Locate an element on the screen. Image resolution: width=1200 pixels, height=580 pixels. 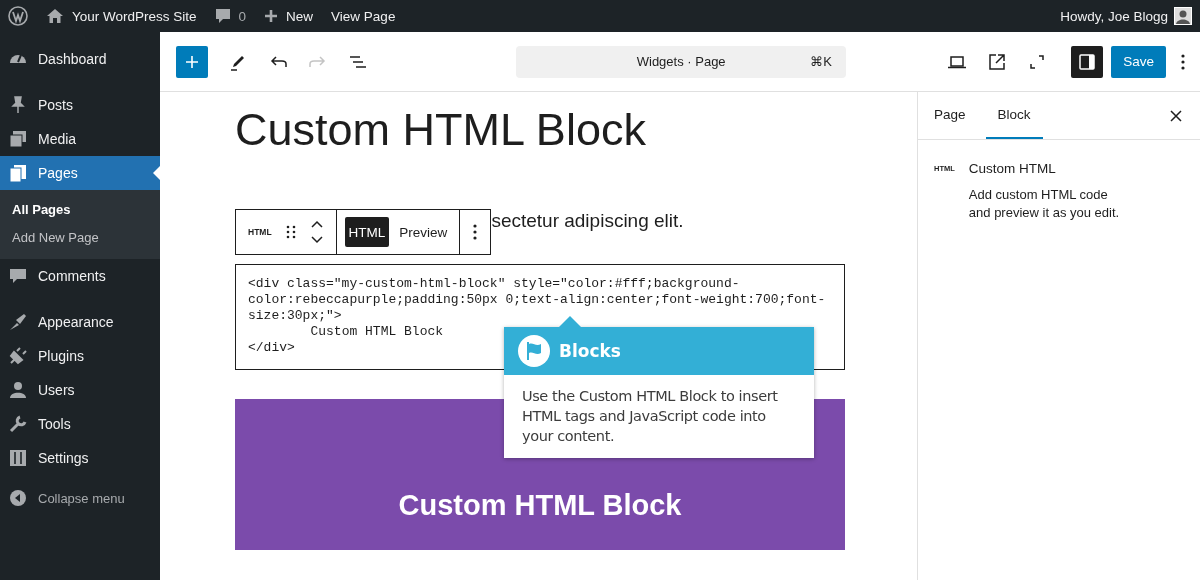
collapse-menu-button: Collapse menu is located at coordinates (80, 498).